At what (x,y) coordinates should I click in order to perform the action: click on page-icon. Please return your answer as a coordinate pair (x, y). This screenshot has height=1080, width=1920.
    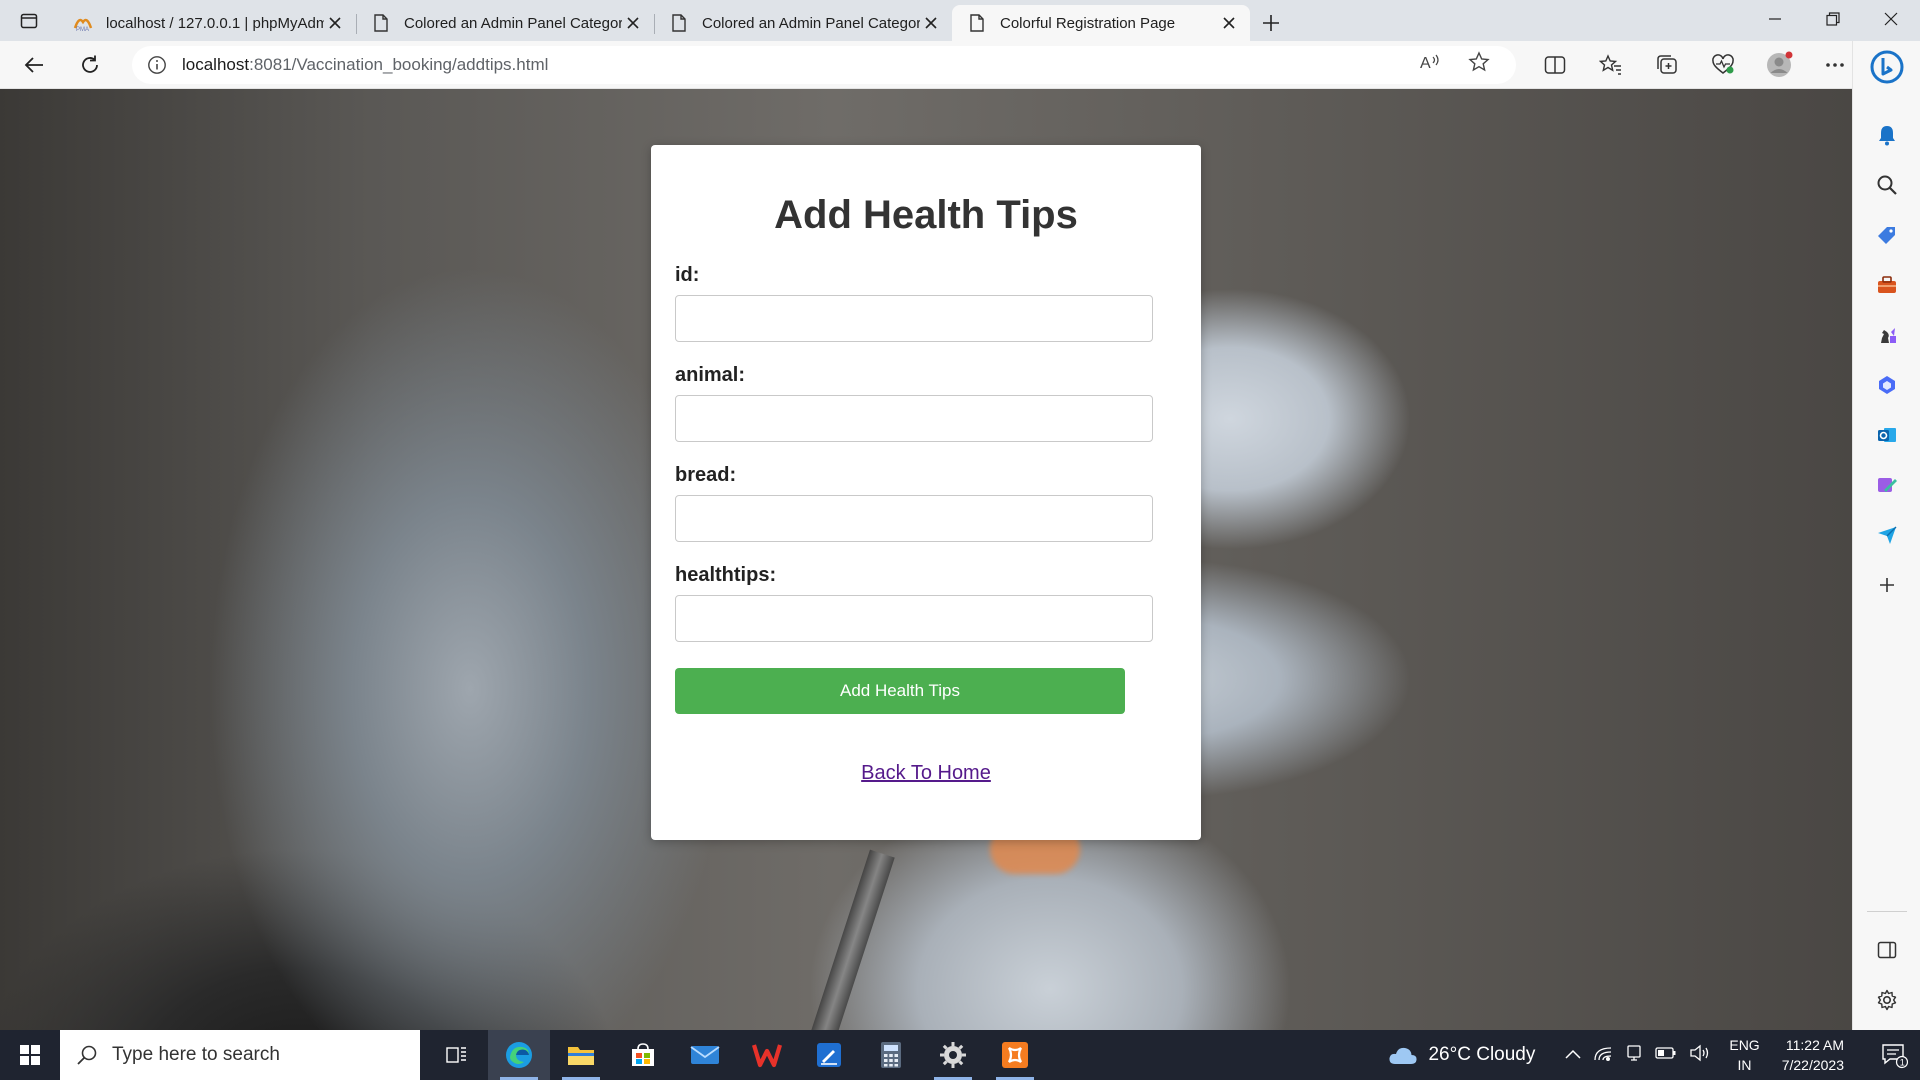
    Looking at the image, I should click on (381, 23).